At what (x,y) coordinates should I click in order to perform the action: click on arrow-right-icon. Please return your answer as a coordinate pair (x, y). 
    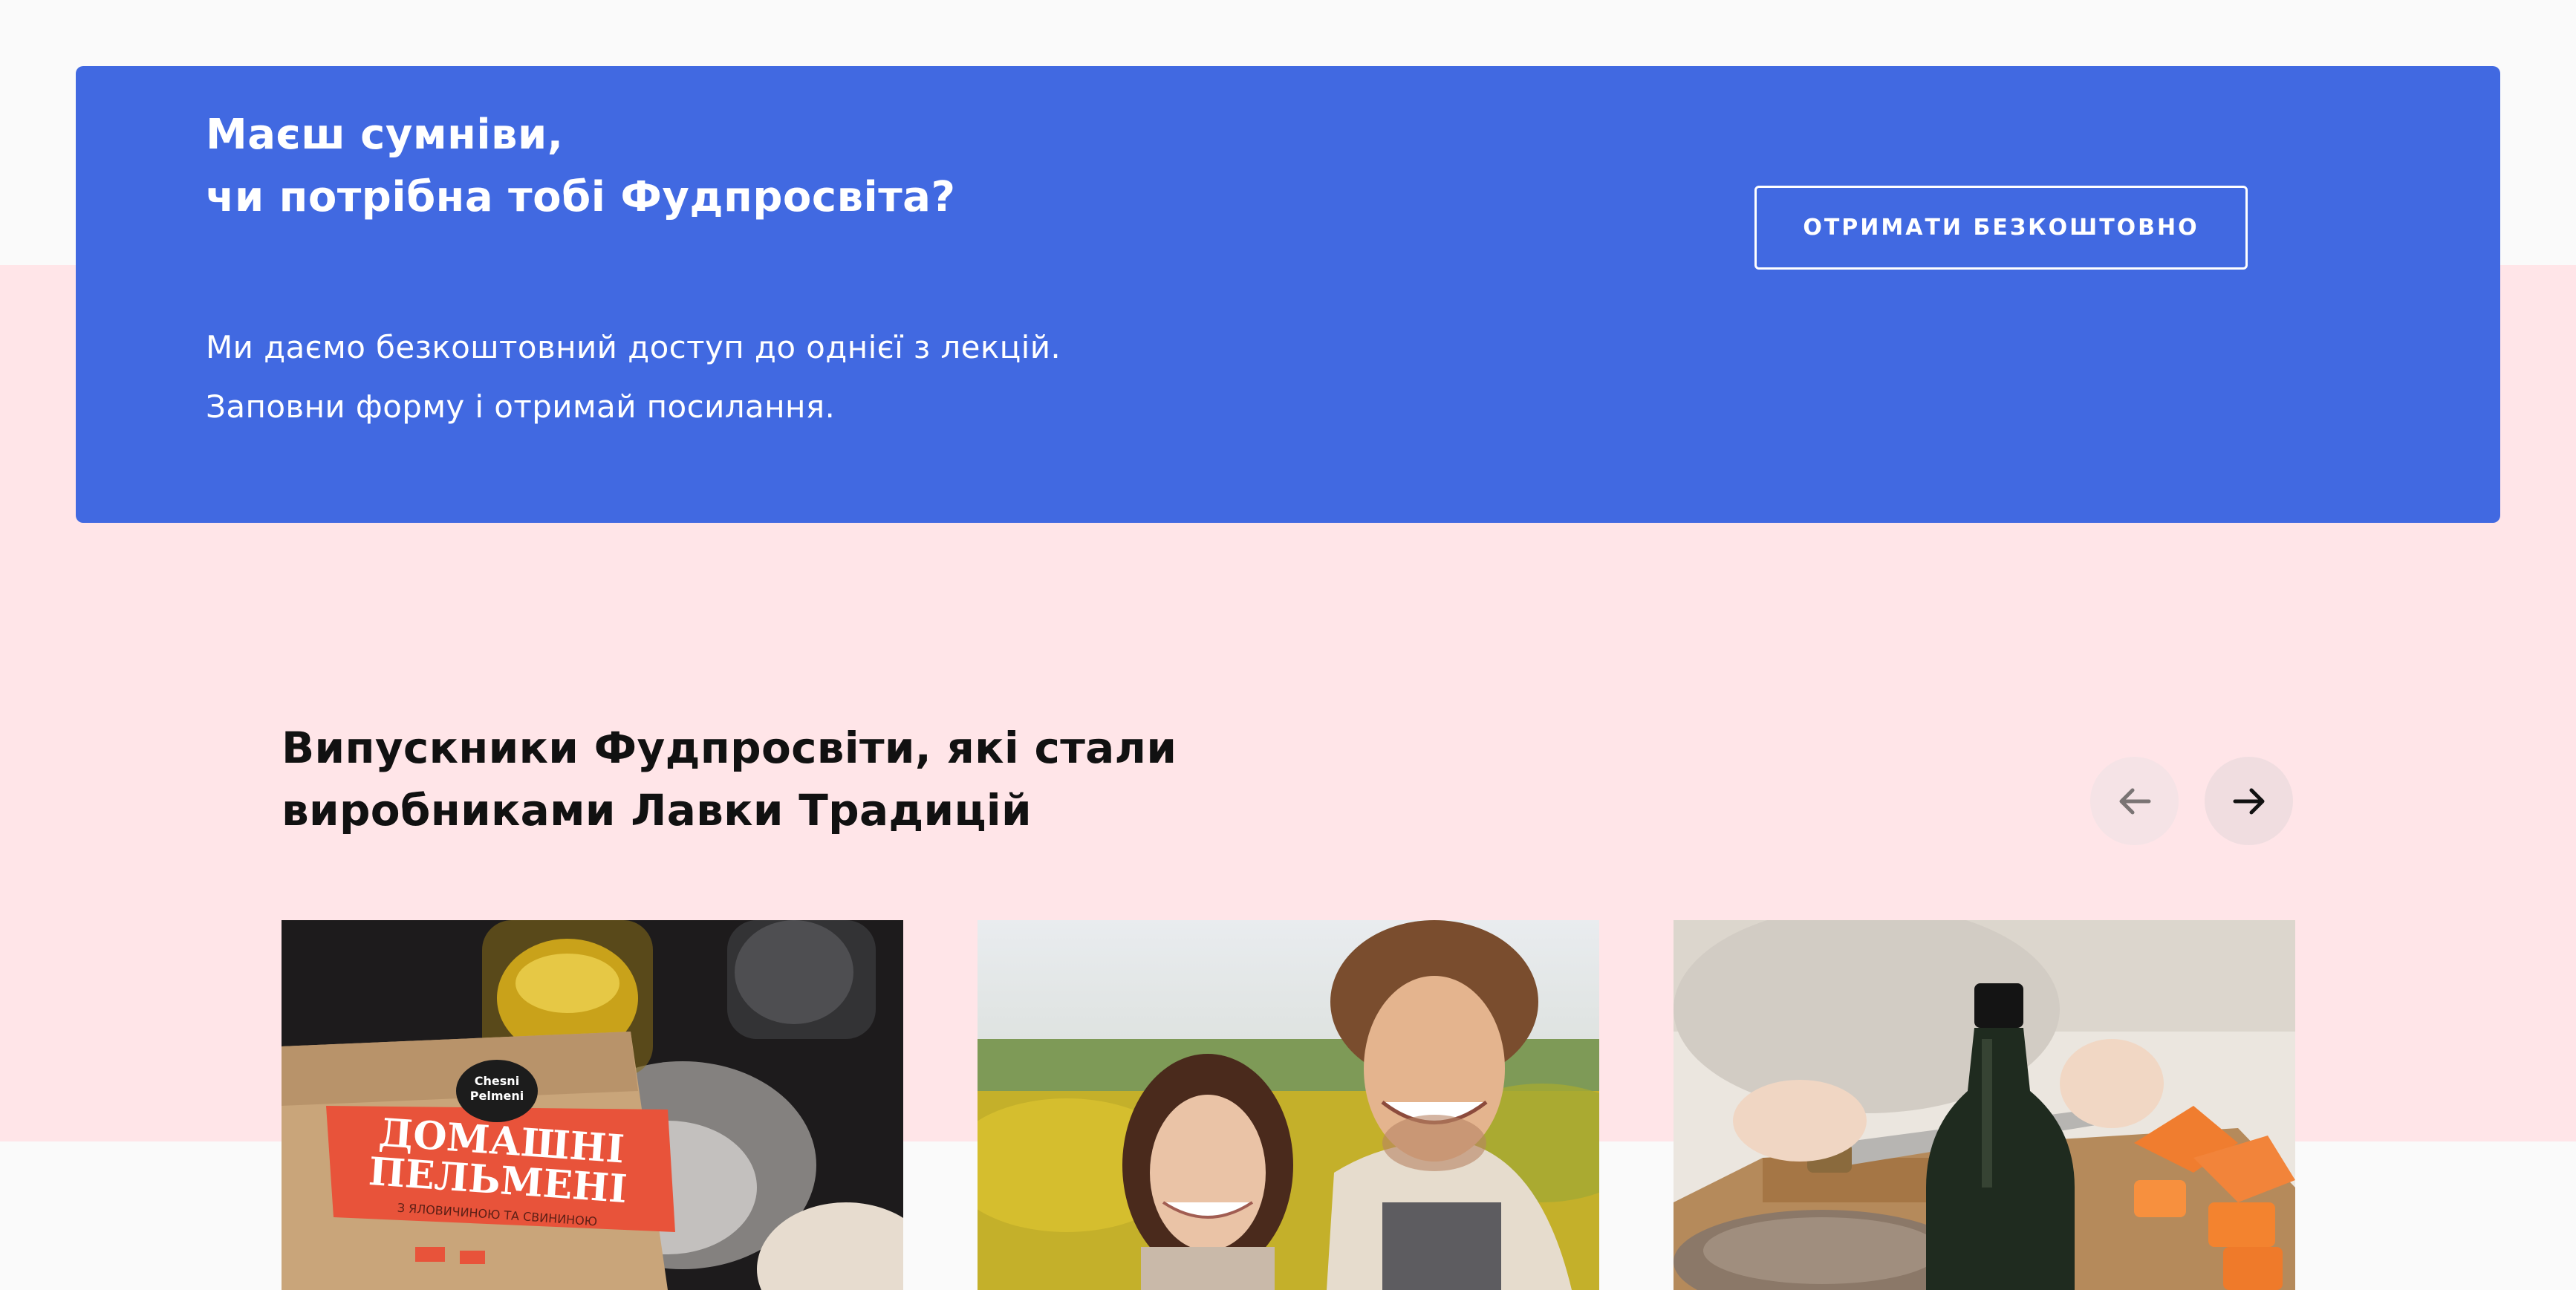
    Looking at the image, I should click on (2249, 801).